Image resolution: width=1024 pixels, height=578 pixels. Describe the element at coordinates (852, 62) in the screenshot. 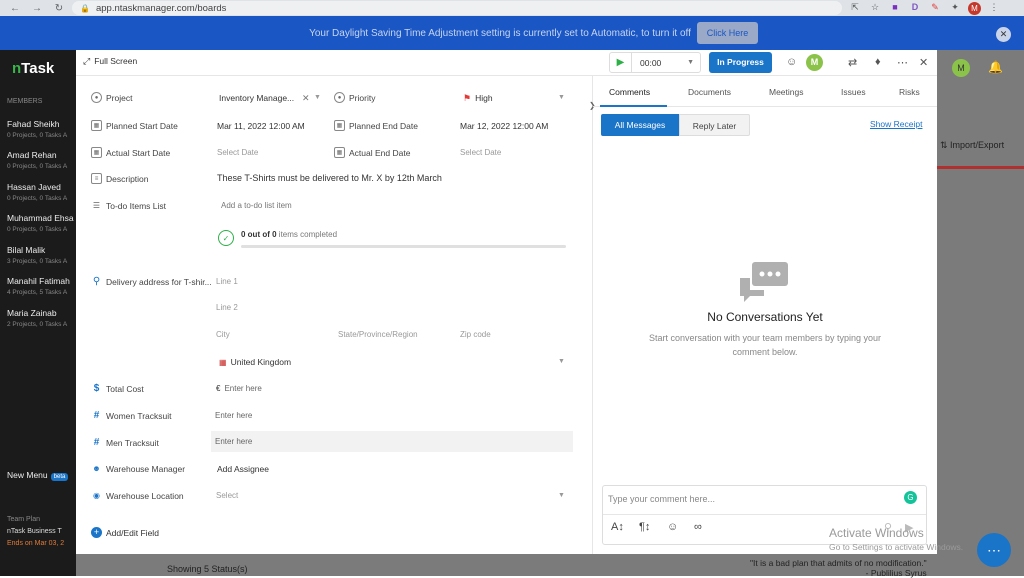

I see `repeat-icon: ⇄` at that location.